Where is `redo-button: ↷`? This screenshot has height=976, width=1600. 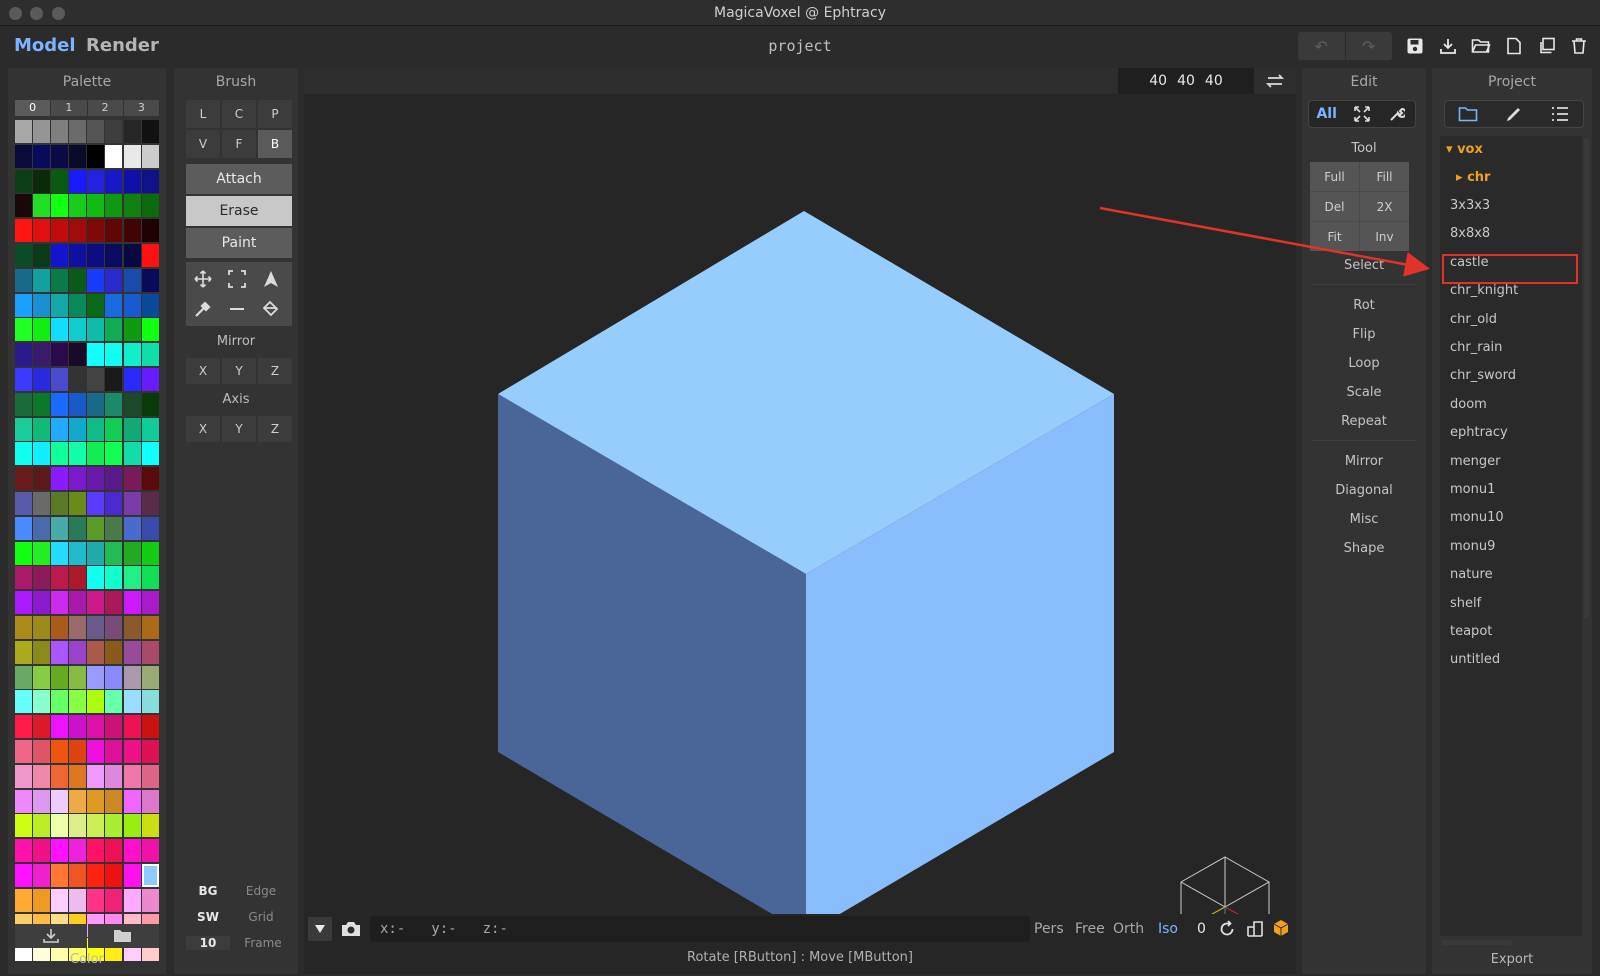
redo-button: ↷ is located at coordinates (1368, 46).